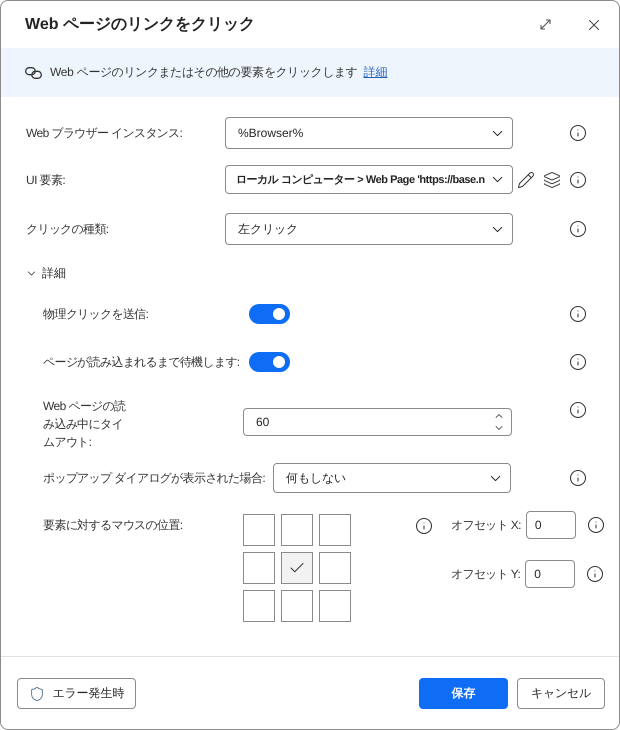 The height and width of the screenshot is (730, 620). What do you see at coordinates (392, 478) in the screenshot?
I see `dropdown: 何もしない` at bounding box center [392, 478].